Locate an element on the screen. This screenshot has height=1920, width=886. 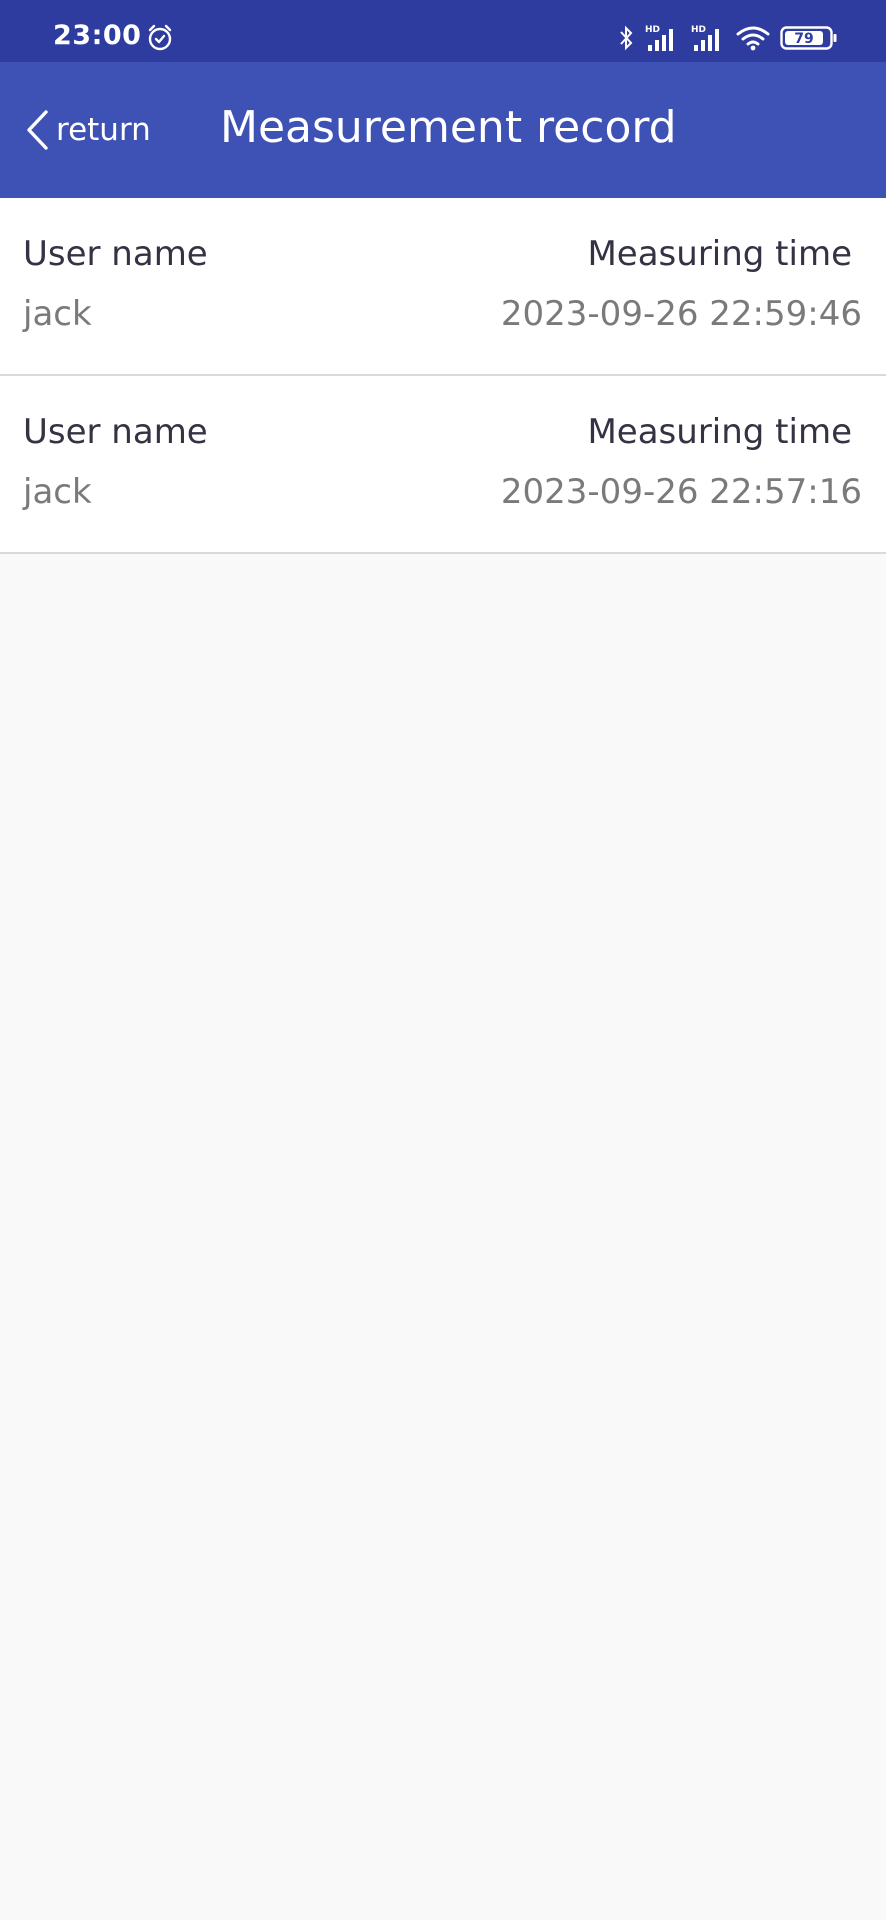
alarm-icon is located at coordinates (160, 38).